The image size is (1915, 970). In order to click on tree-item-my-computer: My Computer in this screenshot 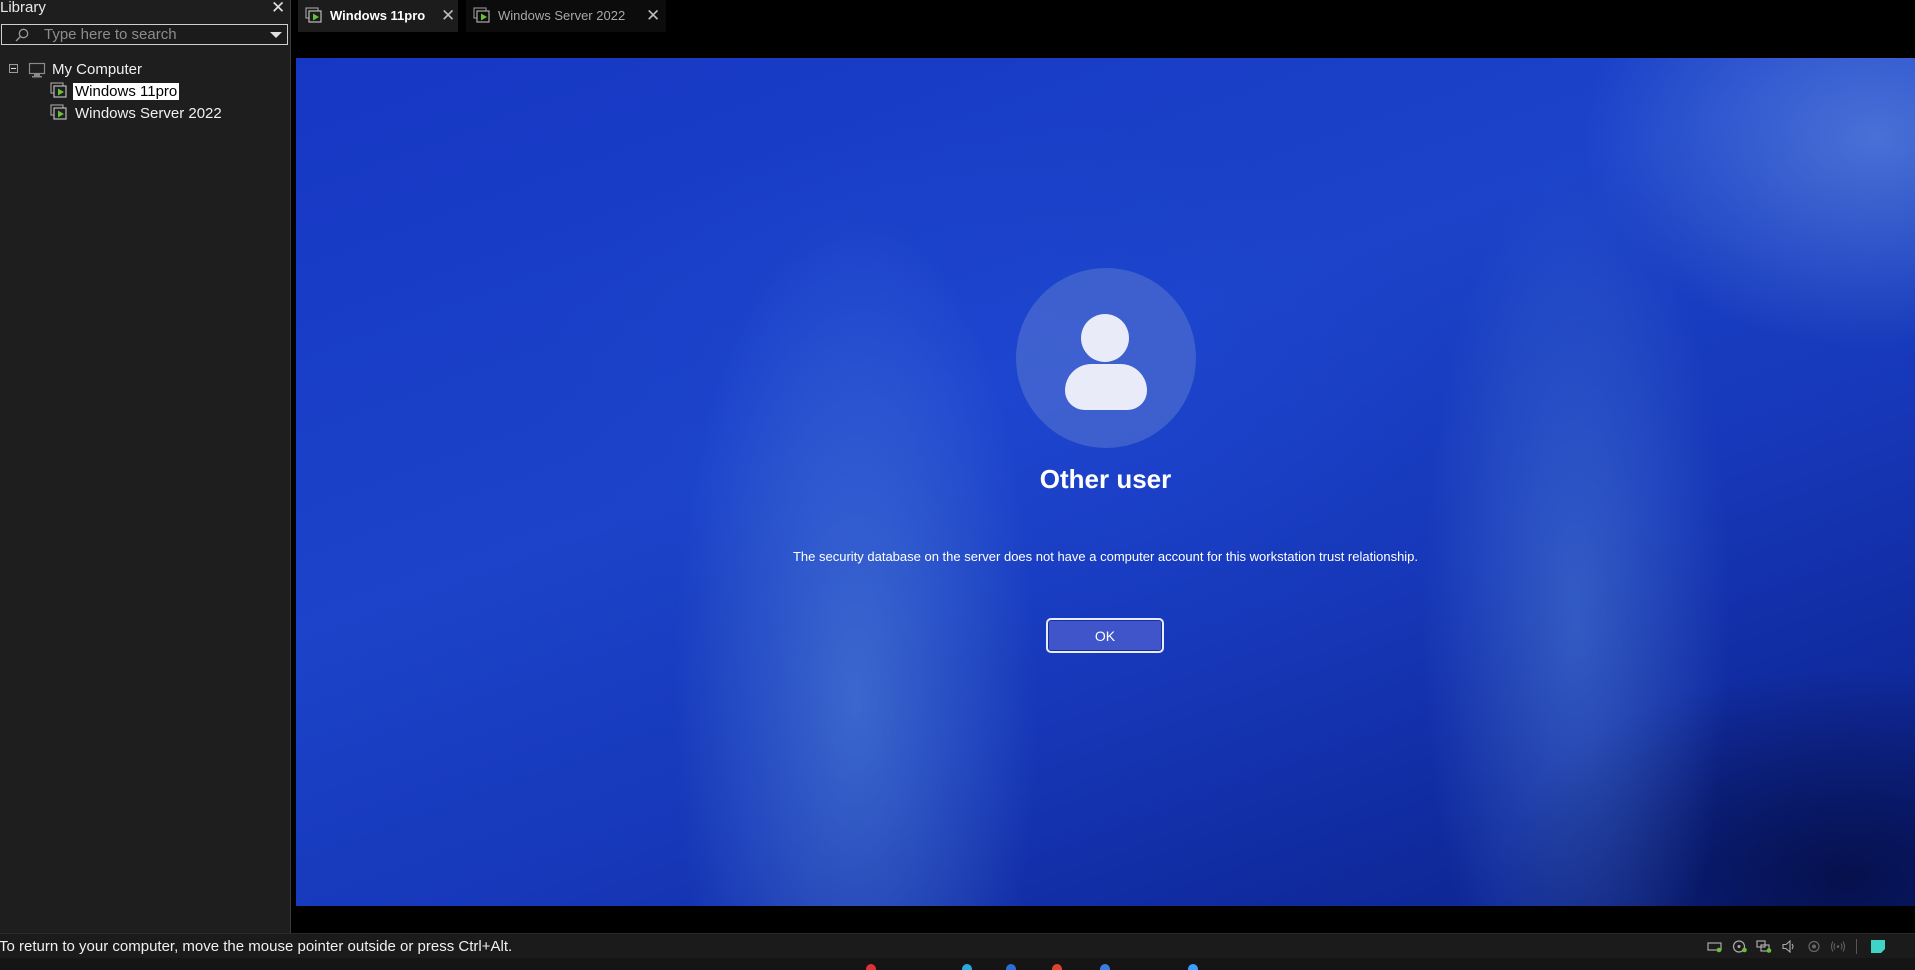, I will do `click(97, 70)`.